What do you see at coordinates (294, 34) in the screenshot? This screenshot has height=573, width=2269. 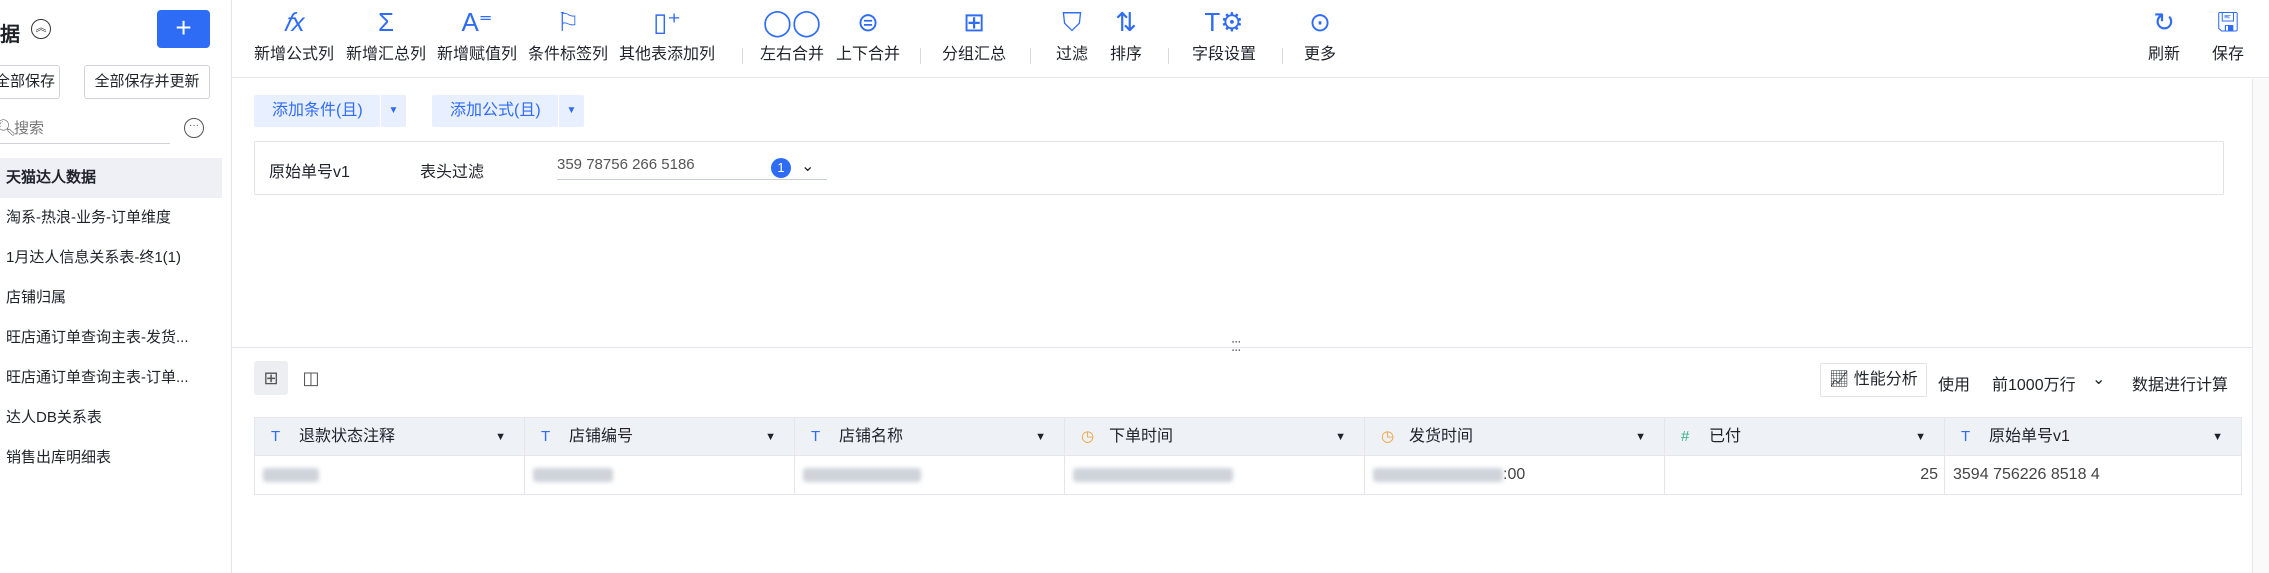 I see `add-formula-column-button: 𝑓x 新增公式列` at bounding box center [294, 34].